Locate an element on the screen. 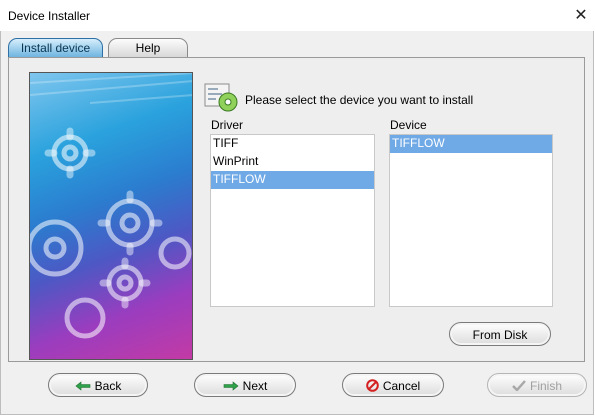  cancel-icon is located at coordinates (372, 386).